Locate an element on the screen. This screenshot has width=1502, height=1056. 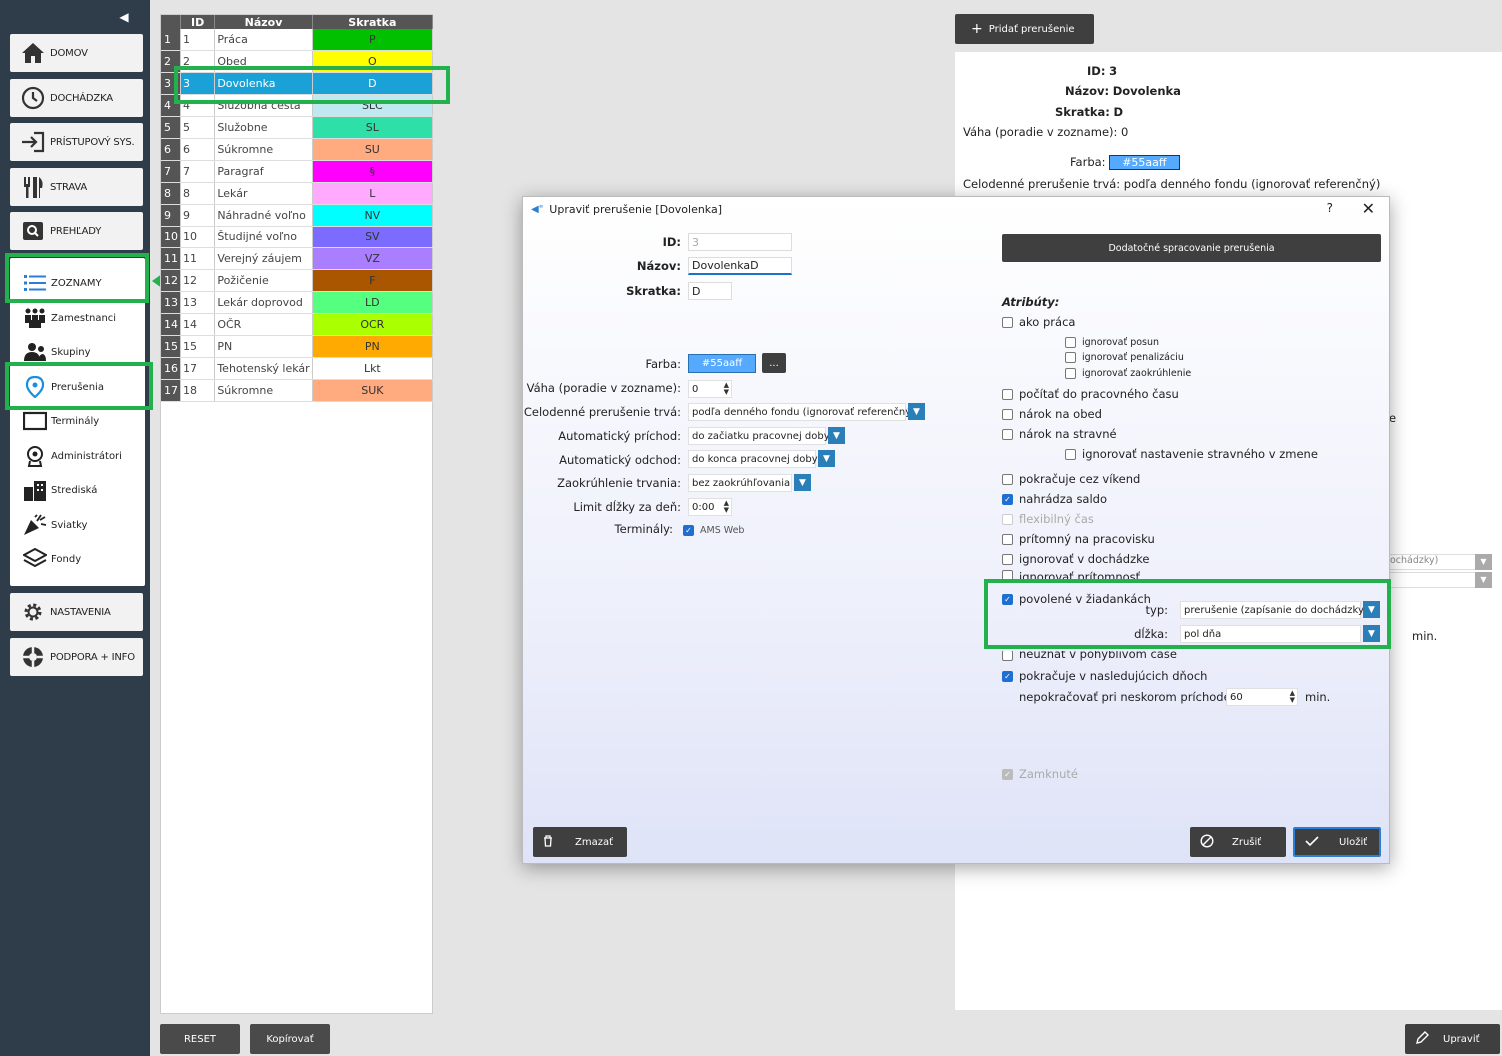
attr-ako-praca: ako práca is located at coordinates (1038, 322).